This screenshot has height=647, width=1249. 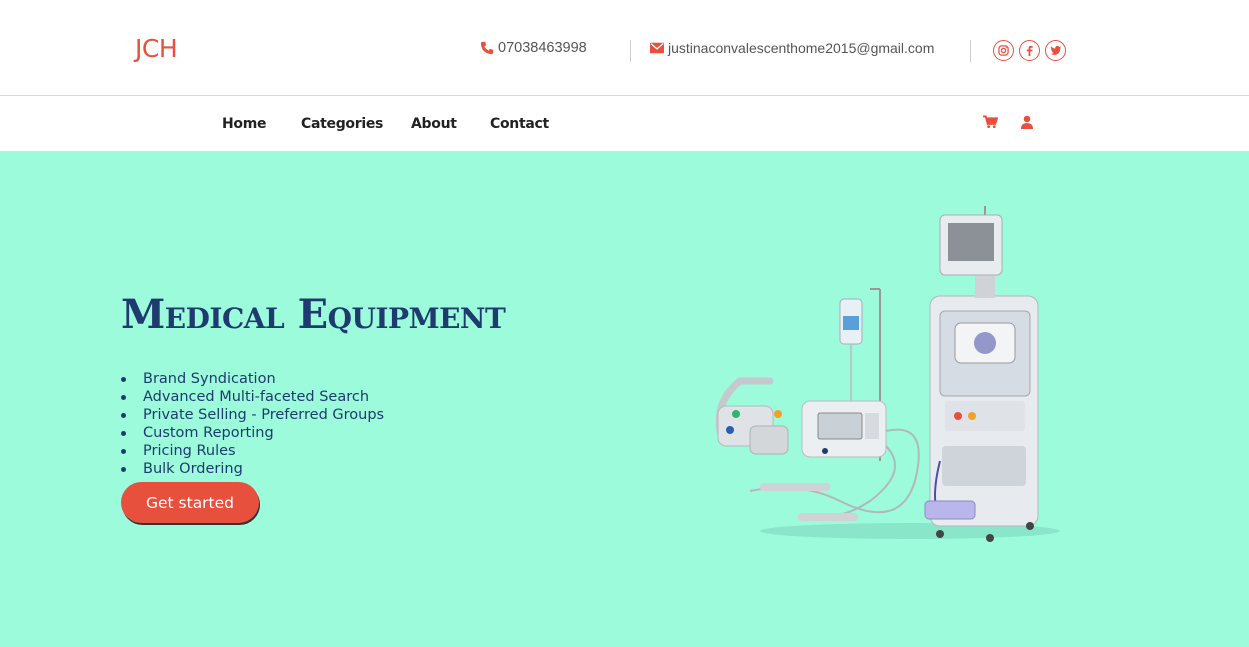 I want to click on list-item: Brand Syndication, so click(x=252, y=379).